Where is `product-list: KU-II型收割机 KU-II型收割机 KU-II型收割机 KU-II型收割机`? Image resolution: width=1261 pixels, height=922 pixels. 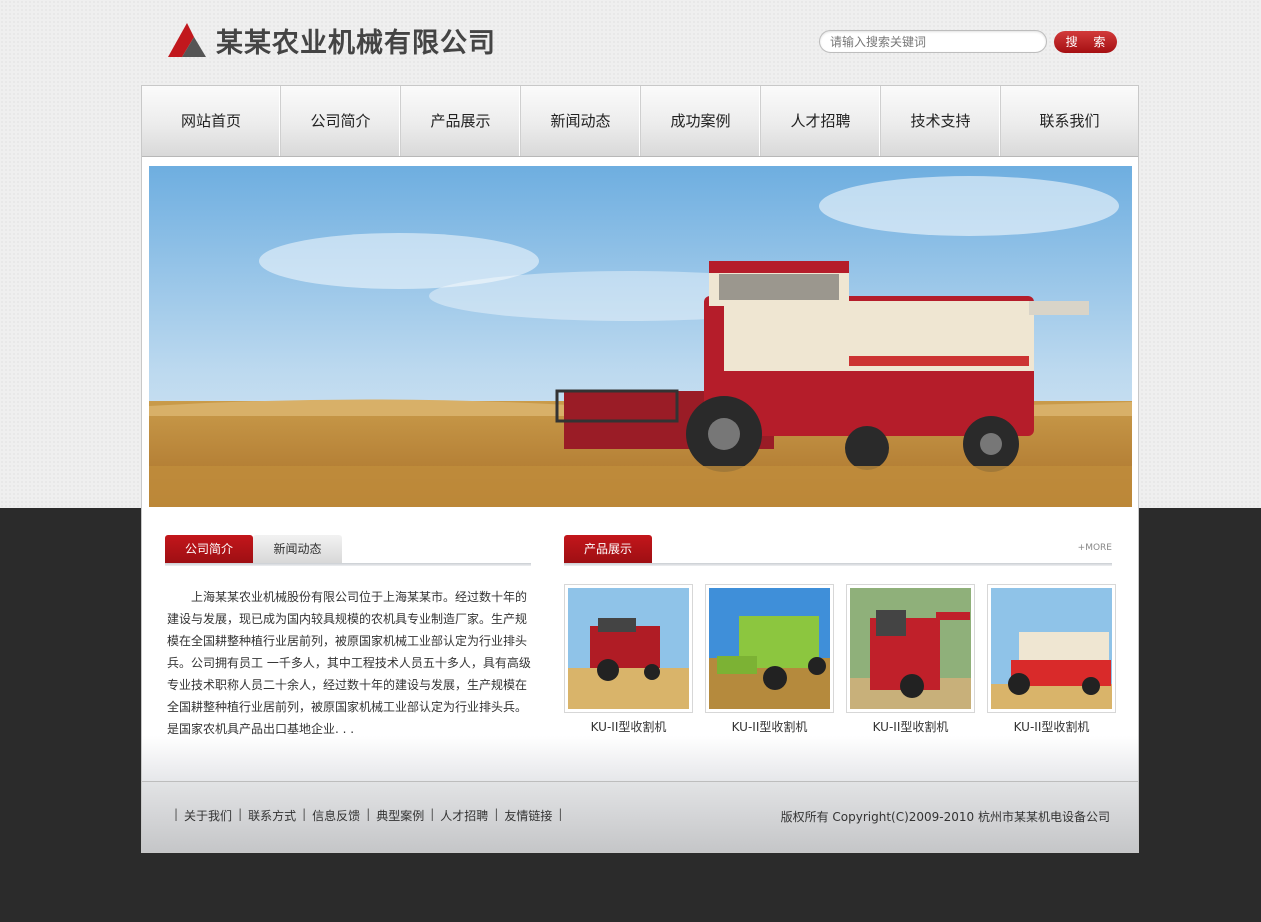 product-list: KU-II型收割机 KU-II型收割机 KU-II型收割机 KU-II型收割机 is located at coordinates (840, 664).